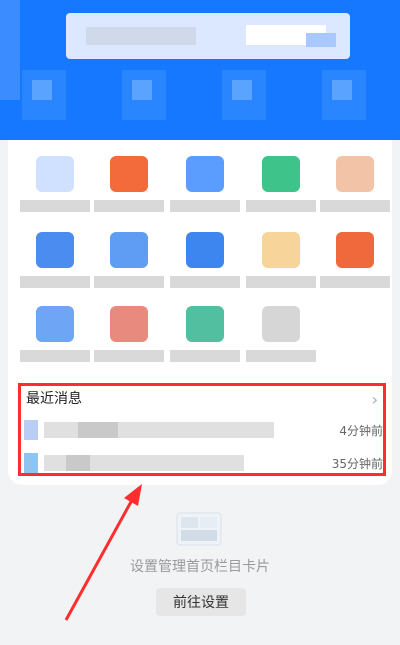 The height and width of the screenshot is (645, 400). Describe the element at coordinates (54, 399) in the screenshot. I see `section-title: 最近消息` at that location.